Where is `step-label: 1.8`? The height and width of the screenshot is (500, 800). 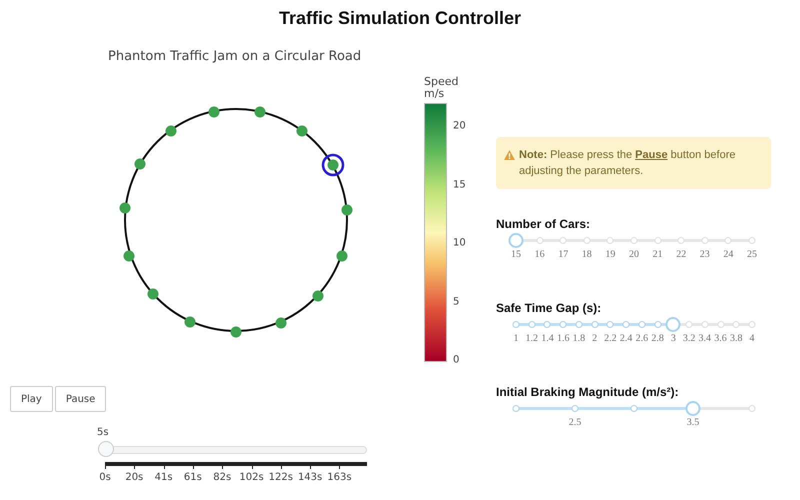
step-label: 1.8 is located at coordinates (579, 338).